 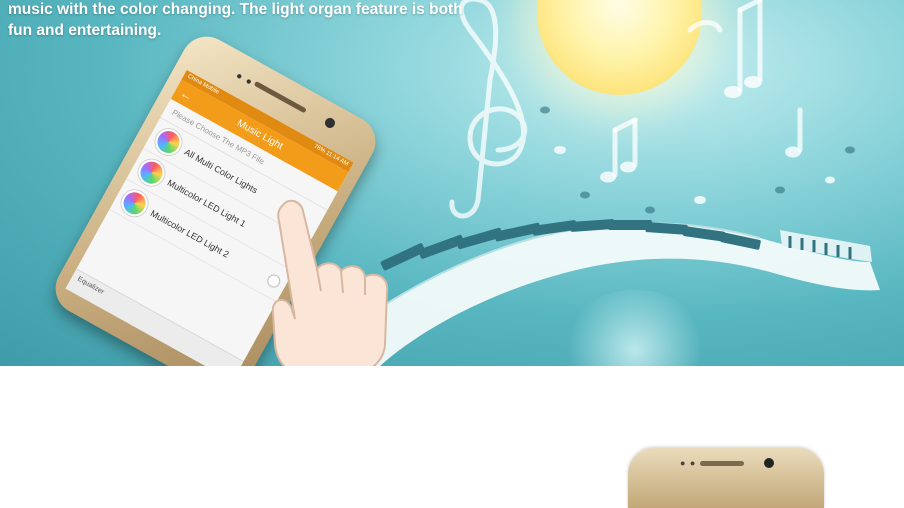 What do you see at coordinates (726, 478) in the screenshot?
I see `second-smartphone-top: ● ●` at bounding box center [726, 478].